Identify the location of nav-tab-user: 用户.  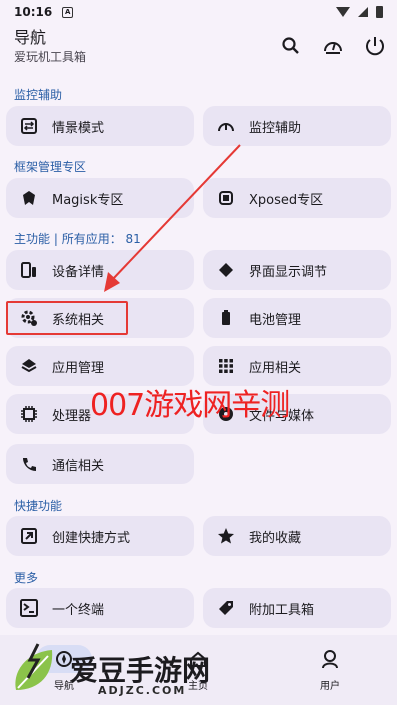
(330, 668).